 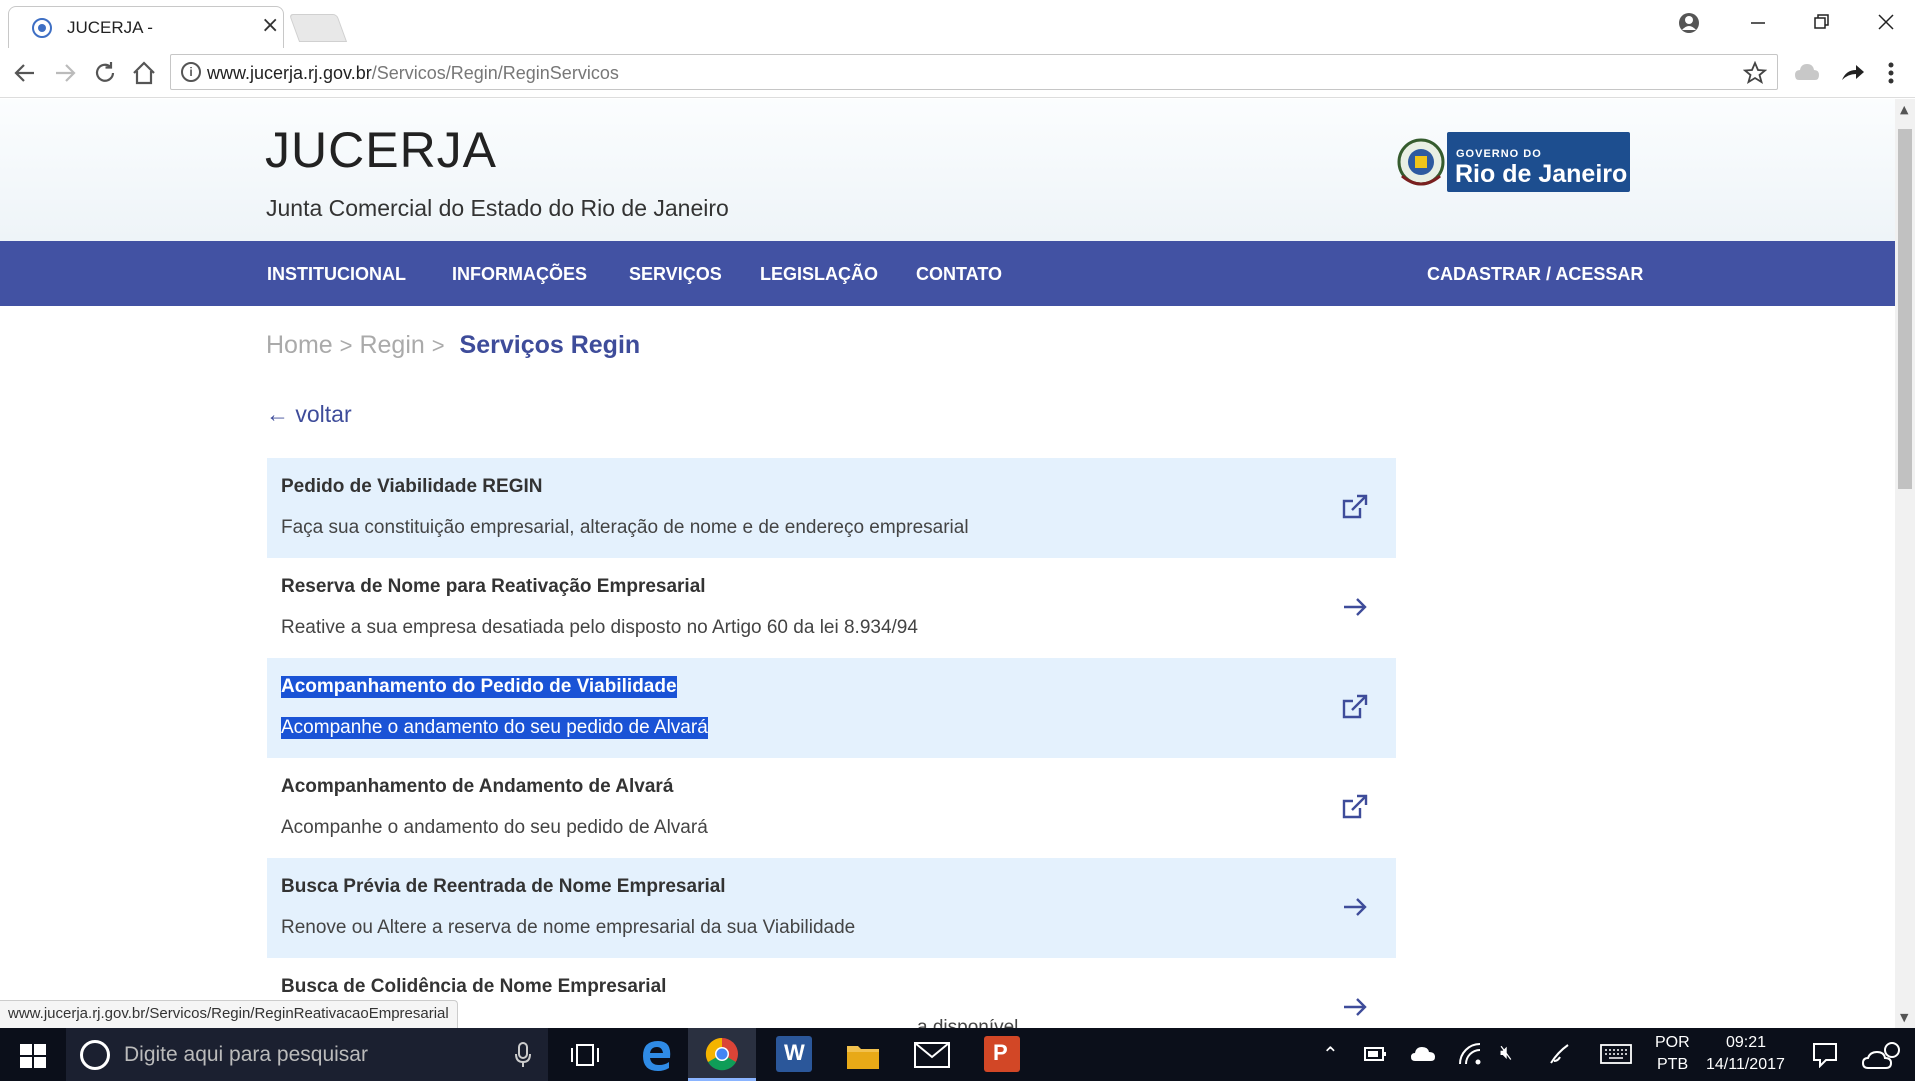 I want to click on browser-tab: JUCERJA - ×, so click(x=146, y=27).